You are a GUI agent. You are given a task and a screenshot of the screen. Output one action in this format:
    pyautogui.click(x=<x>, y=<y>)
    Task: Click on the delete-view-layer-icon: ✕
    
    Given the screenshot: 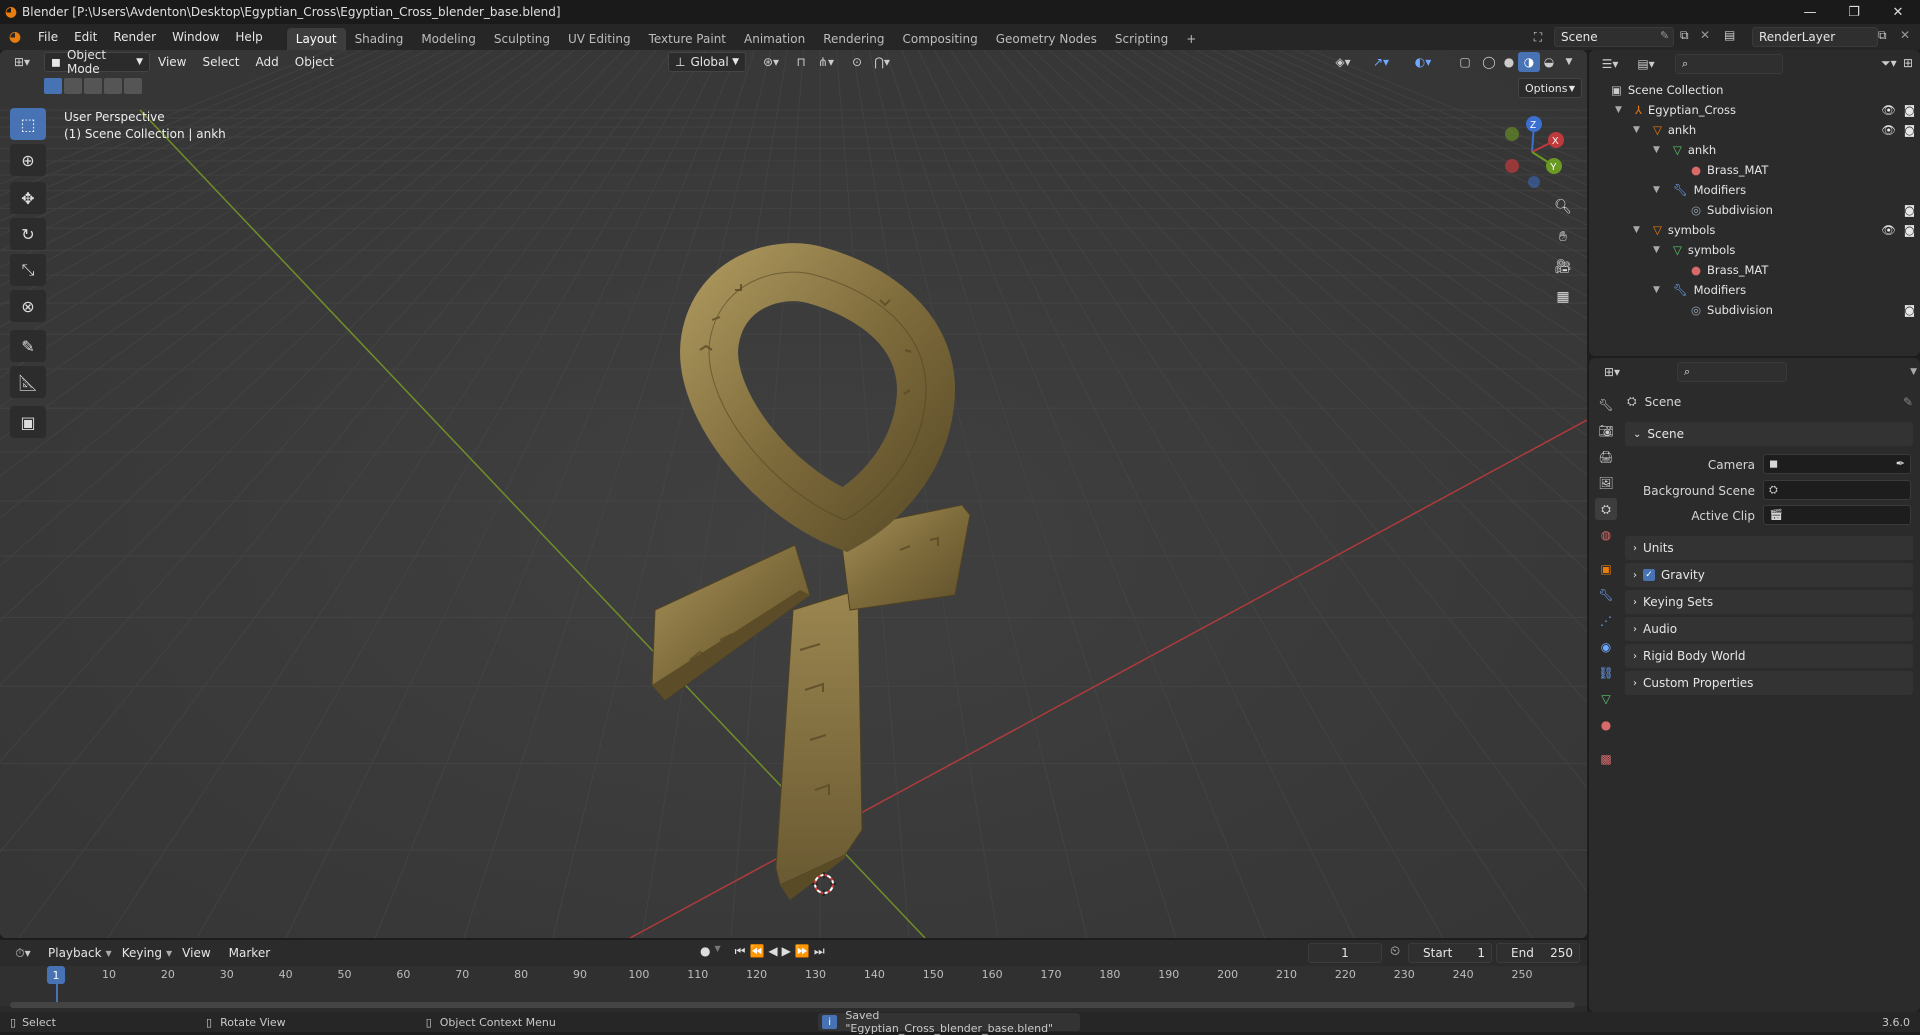 What is the action you would take?
    pyautogui.click(x=1905, y=35)
    